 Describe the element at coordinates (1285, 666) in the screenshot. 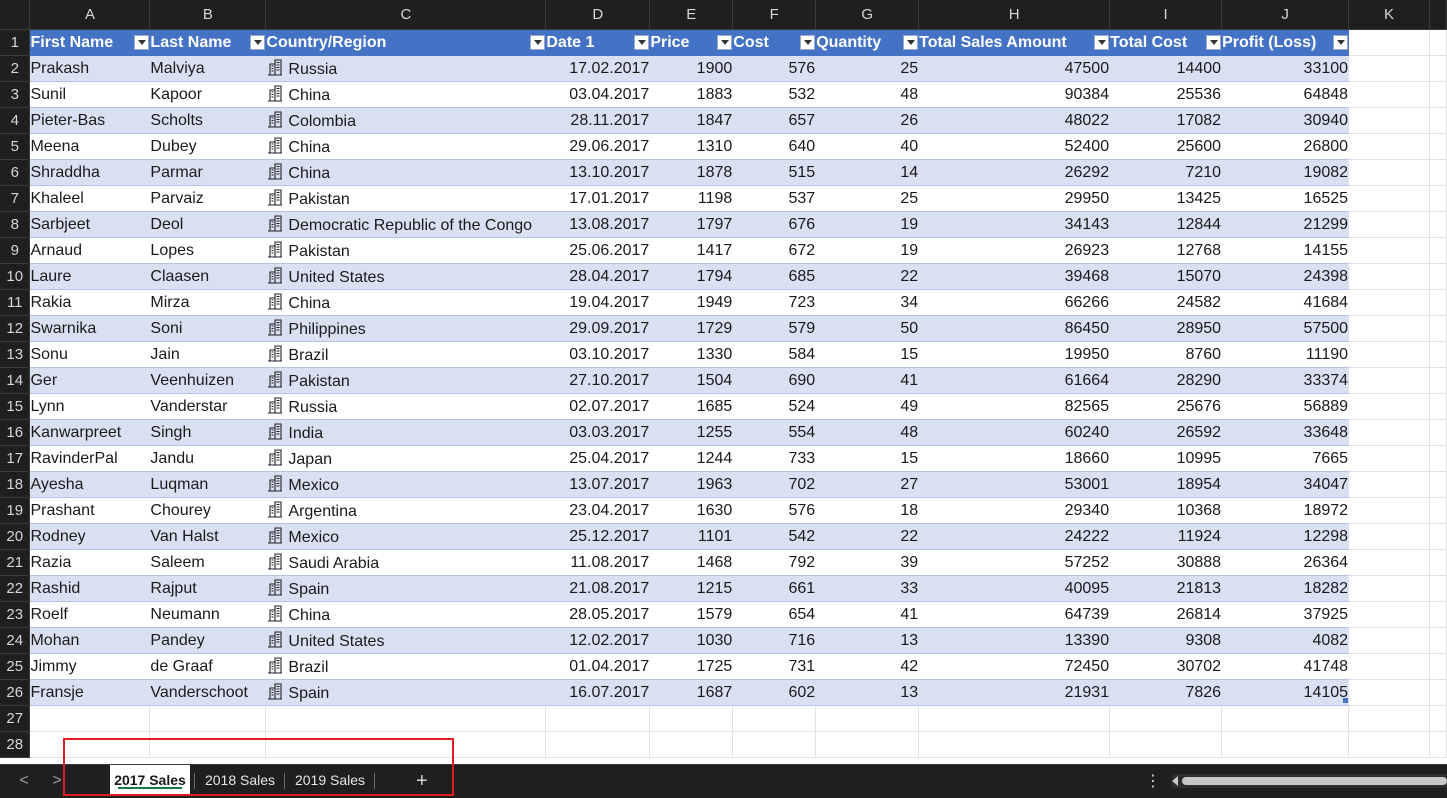

I see `table-cell: 41748` at that location.